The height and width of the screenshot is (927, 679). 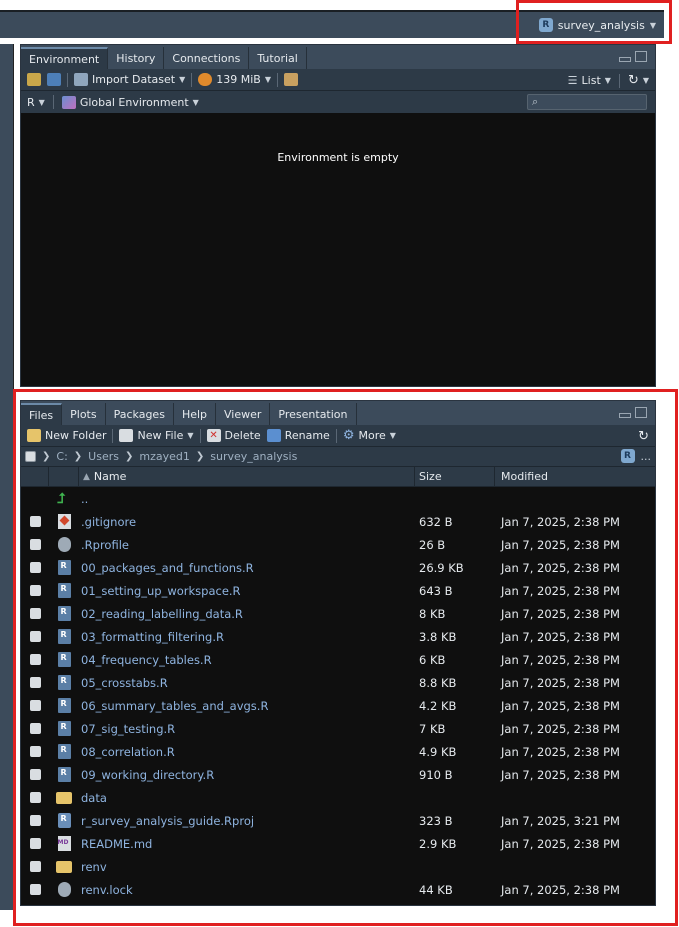 What do you see at coordinates (31, 102) in the screenshot?
I see `language-label: R` at bounding box center [31, 102].